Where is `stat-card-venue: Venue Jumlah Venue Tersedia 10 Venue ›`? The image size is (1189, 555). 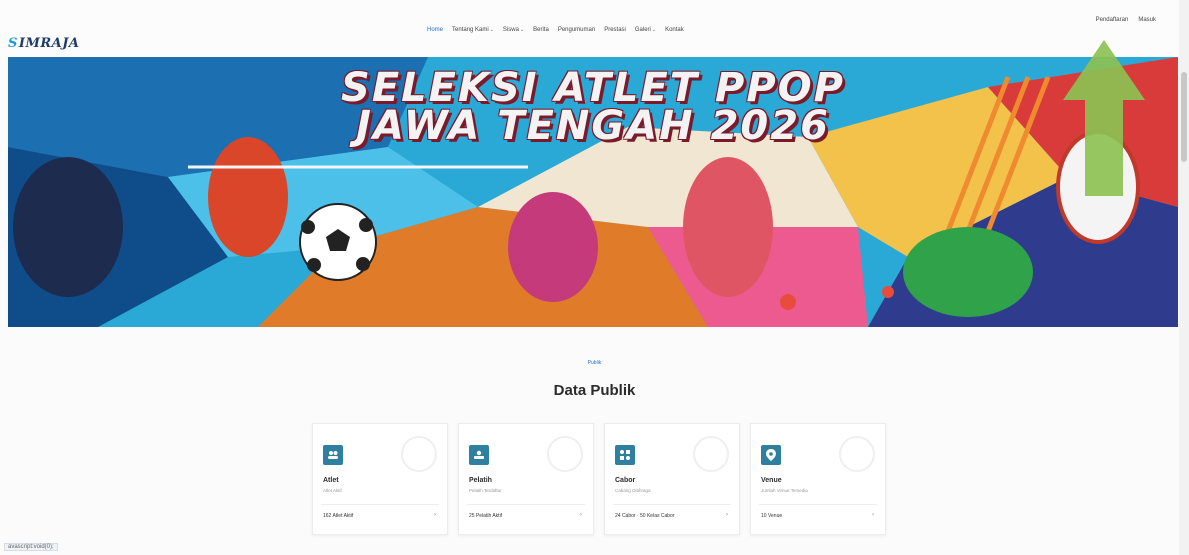 stat-card-venue: Venue Jumlah Venue Tersedia 10 Venue › is located at coordinates (818, 479).